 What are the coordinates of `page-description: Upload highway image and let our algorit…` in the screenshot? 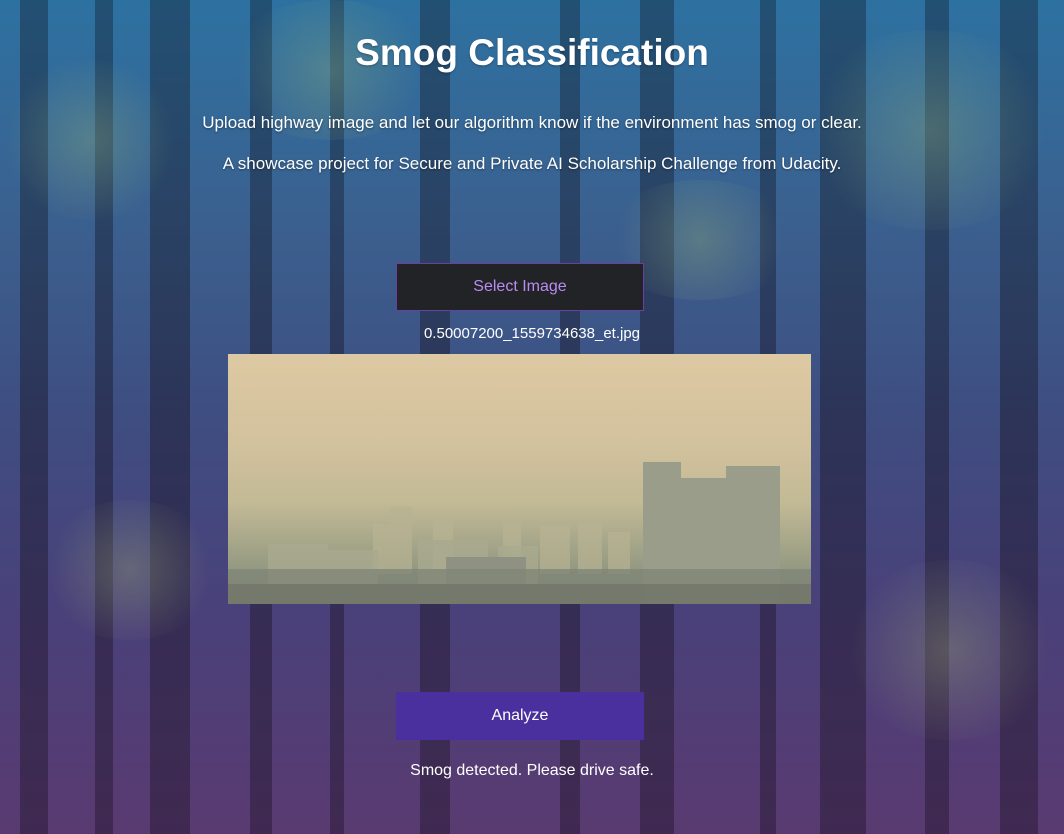 It's located at (532, 122).